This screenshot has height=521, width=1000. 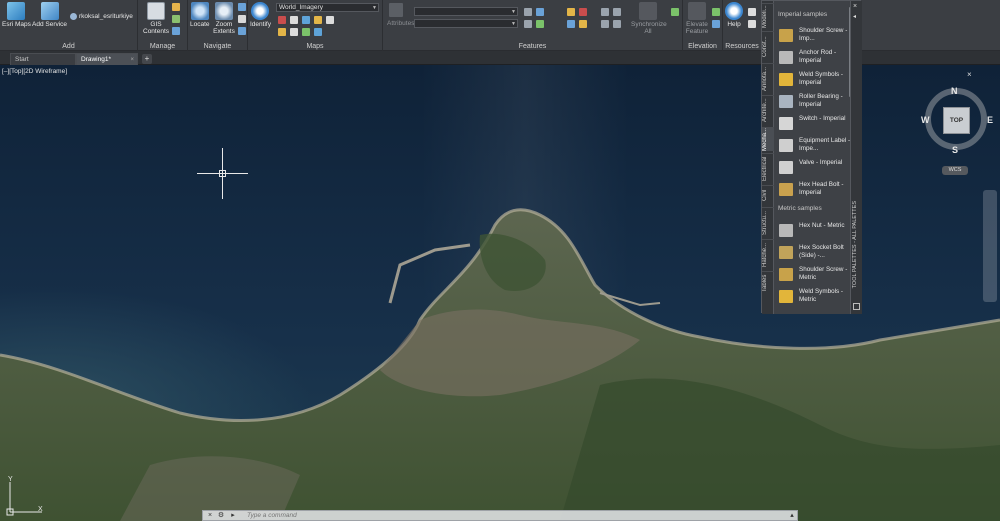 I want to click on command-settings-icon: ⚙, so click(x=221, y=515).